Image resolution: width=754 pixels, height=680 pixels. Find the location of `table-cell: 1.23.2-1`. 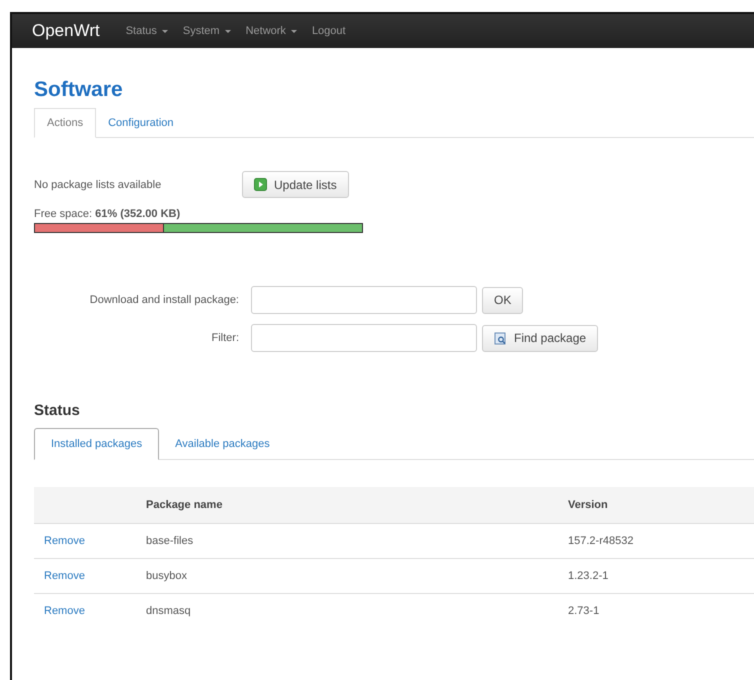

table-cell: 1.23.2-1 is located at coordinates (588, 576).